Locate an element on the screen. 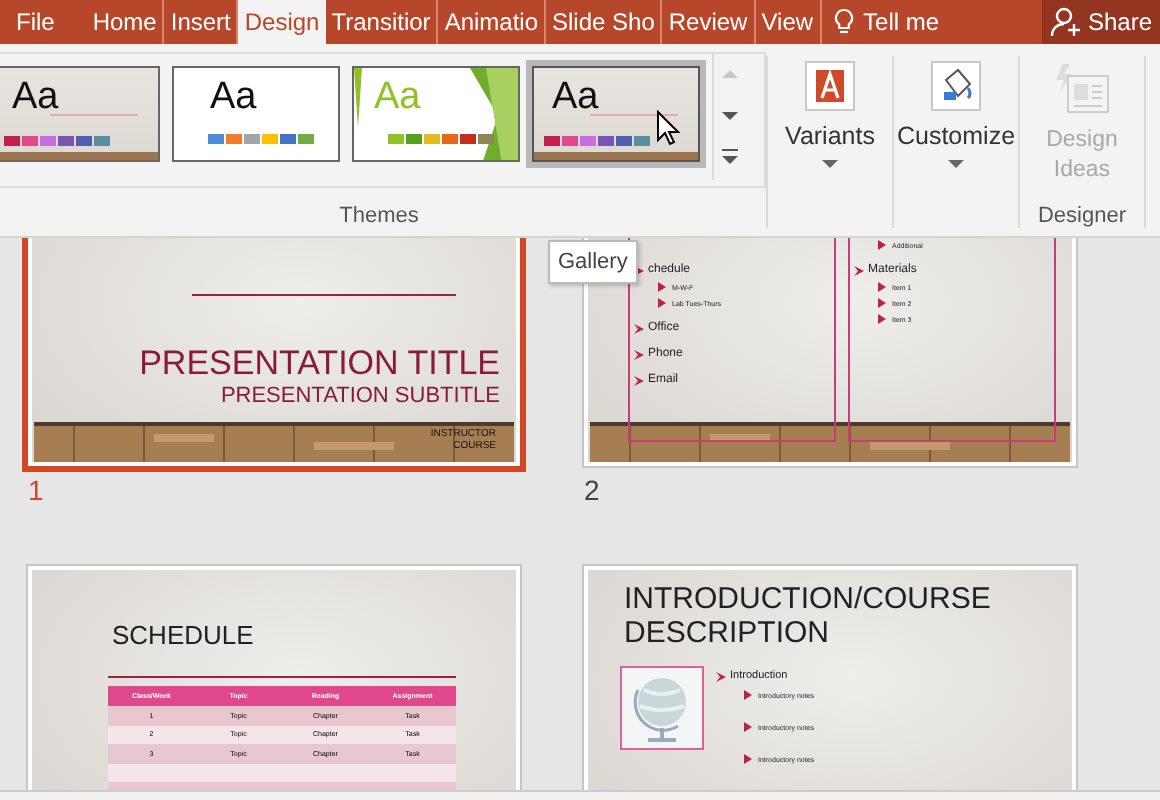 The image size is (1160, 800). slide-number: 2 is located at coordinates (593, 490).